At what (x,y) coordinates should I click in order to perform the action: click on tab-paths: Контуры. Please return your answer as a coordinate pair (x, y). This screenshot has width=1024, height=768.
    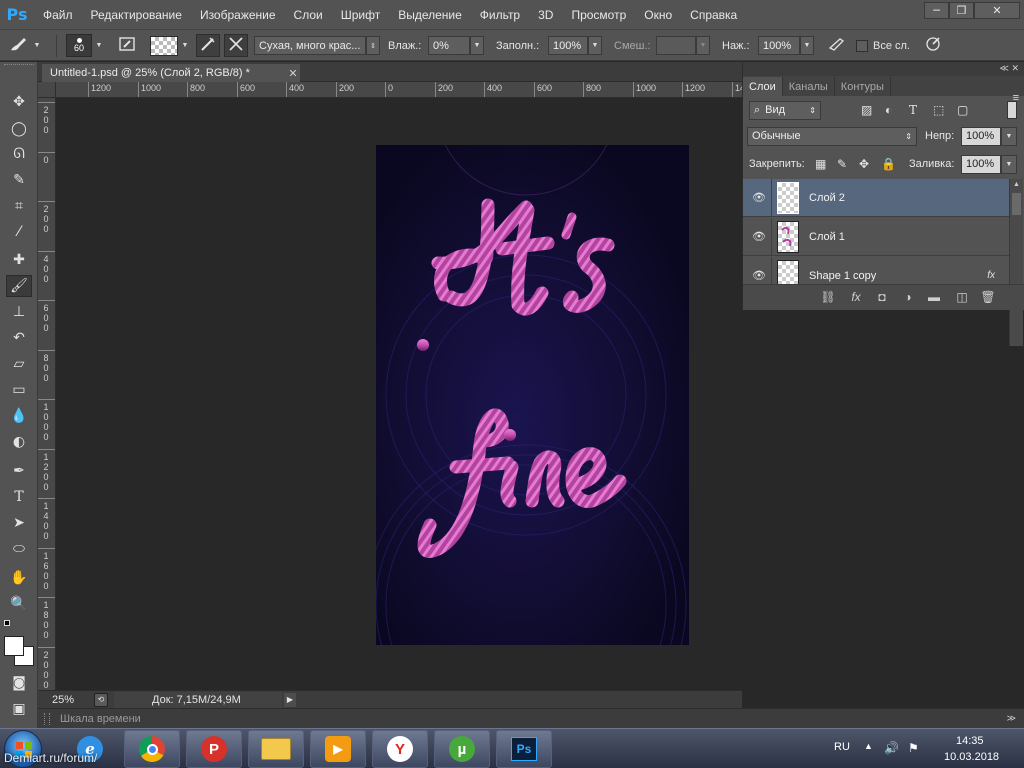
    Looking at the image, I should click on (863, 86).